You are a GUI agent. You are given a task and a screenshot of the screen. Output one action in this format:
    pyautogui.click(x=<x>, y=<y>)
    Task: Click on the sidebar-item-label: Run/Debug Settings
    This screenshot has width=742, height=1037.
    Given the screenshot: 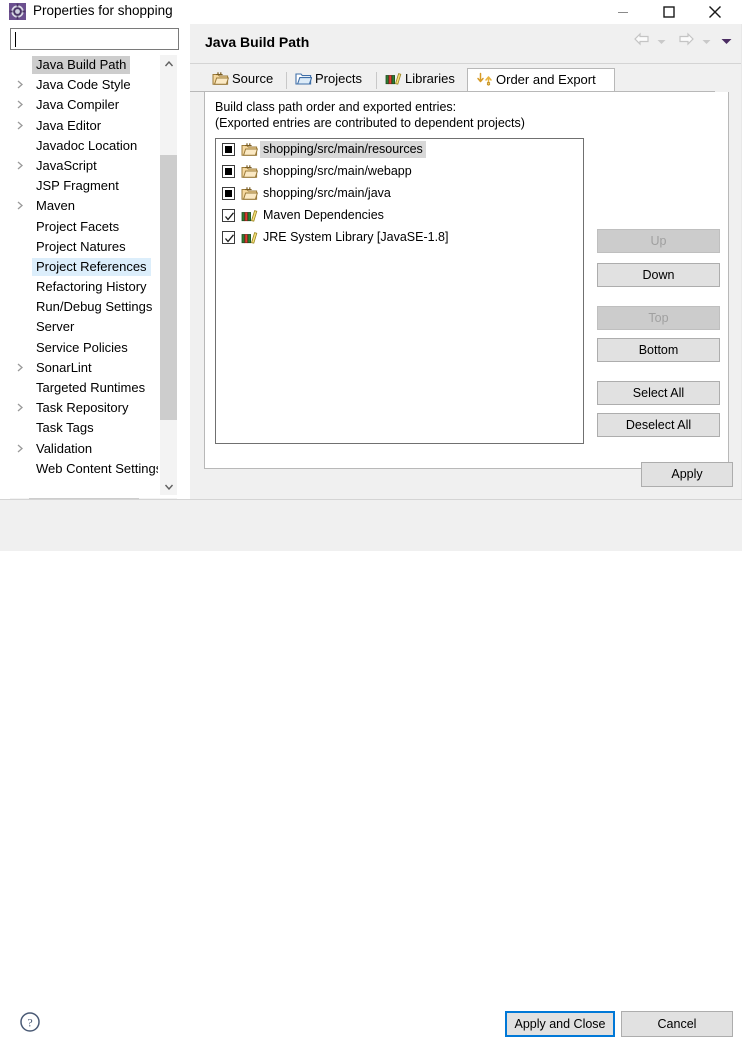 What is the action you would take?
    pyautogui.click(x=94, y=307)
    